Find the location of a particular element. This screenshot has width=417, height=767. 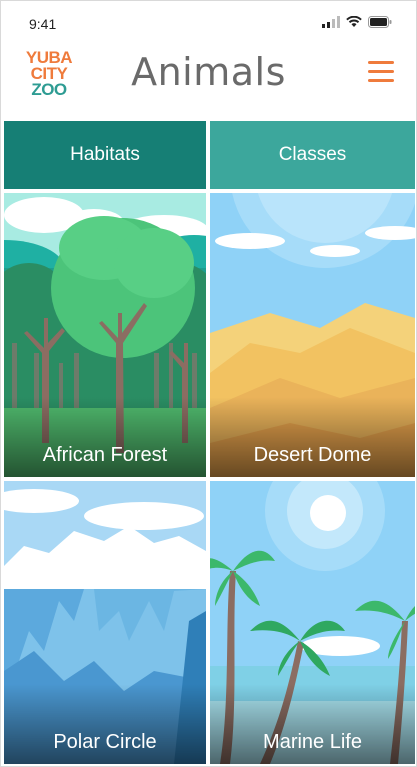

tab-classes: Classes is located at coordinates (312, 155).